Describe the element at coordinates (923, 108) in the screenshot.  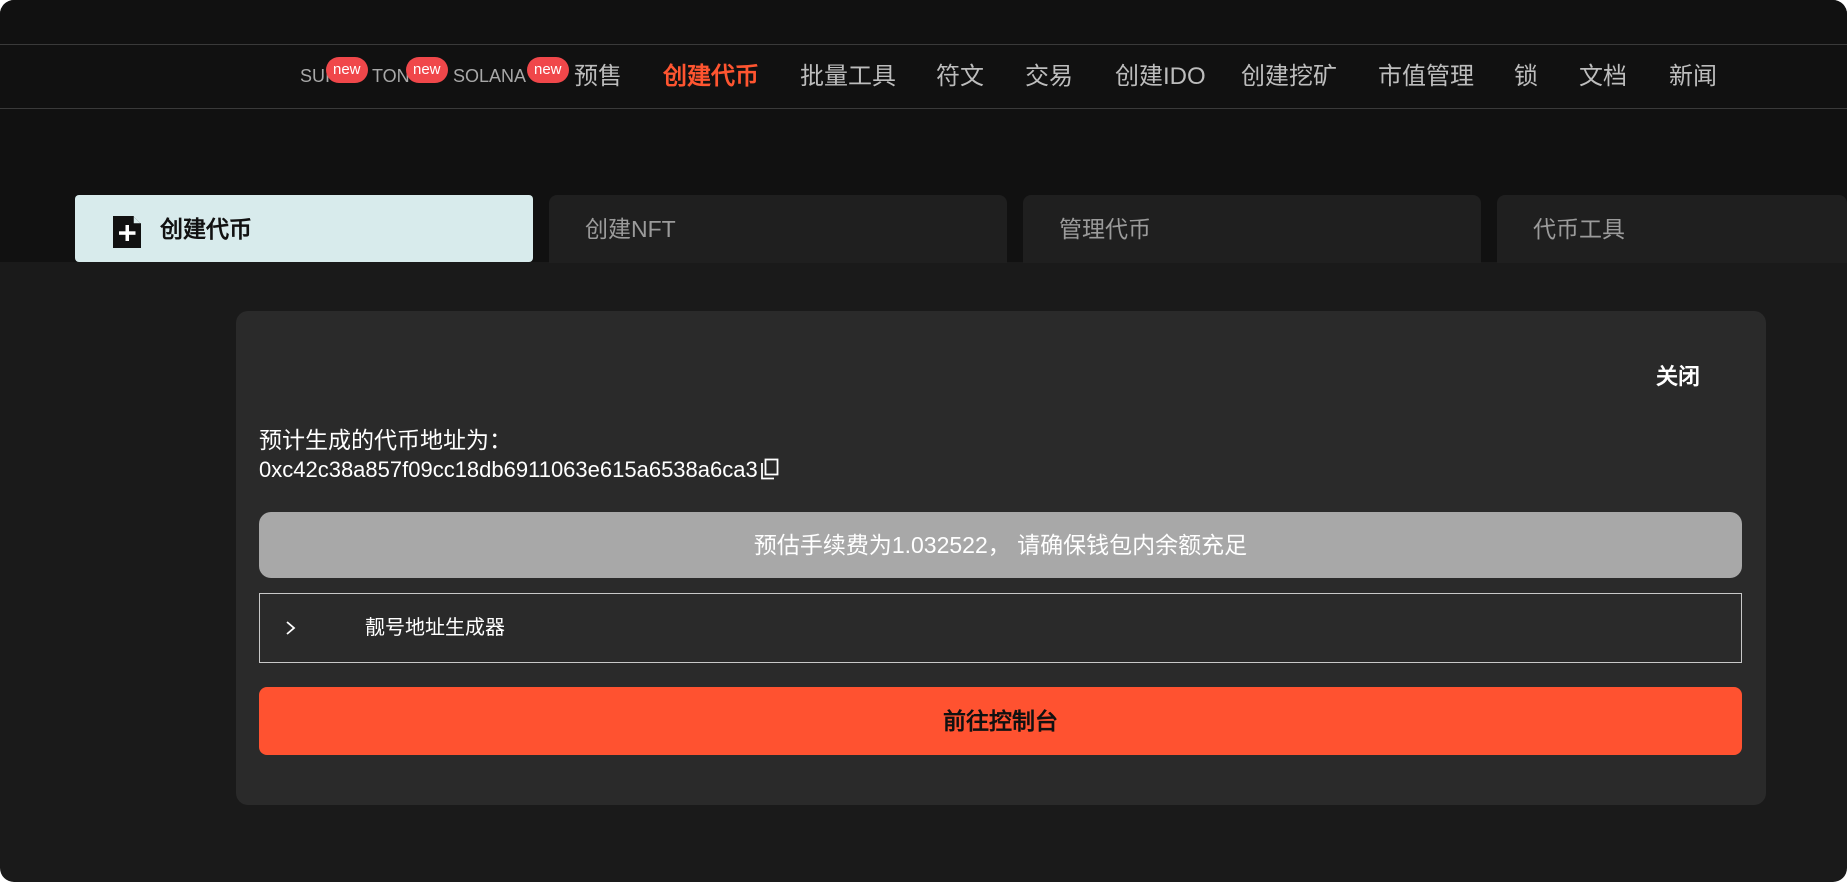
I see `header-divider-bottom` at that location.